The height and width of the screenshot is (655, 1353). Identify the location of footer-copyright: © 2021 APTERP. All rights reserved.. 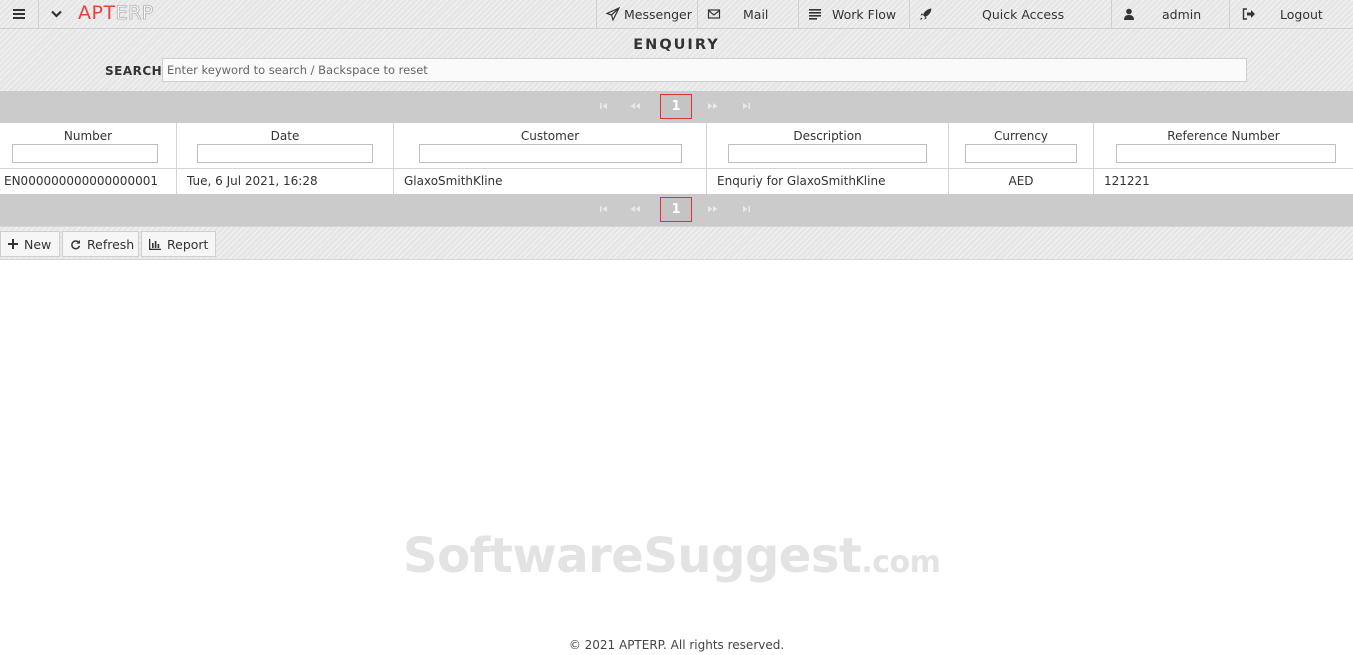
(676, 645).